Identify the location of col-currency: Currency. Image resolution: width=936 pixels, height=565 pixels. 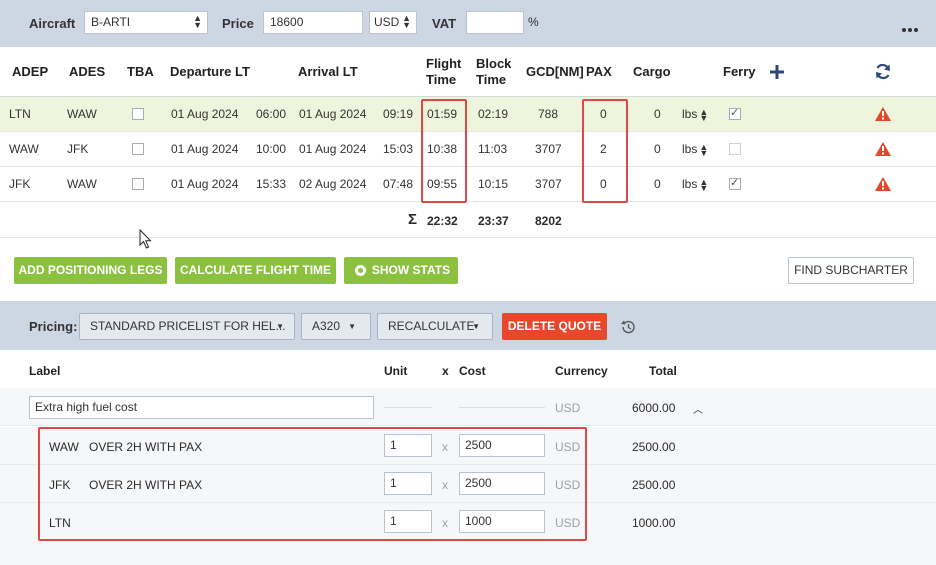
(581, 371).